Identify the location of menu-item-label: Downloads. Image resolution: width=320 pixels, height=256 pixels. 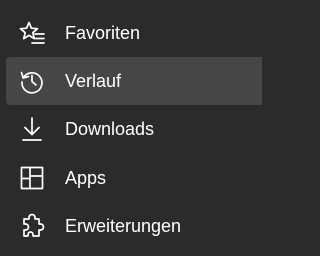
(110, 128).